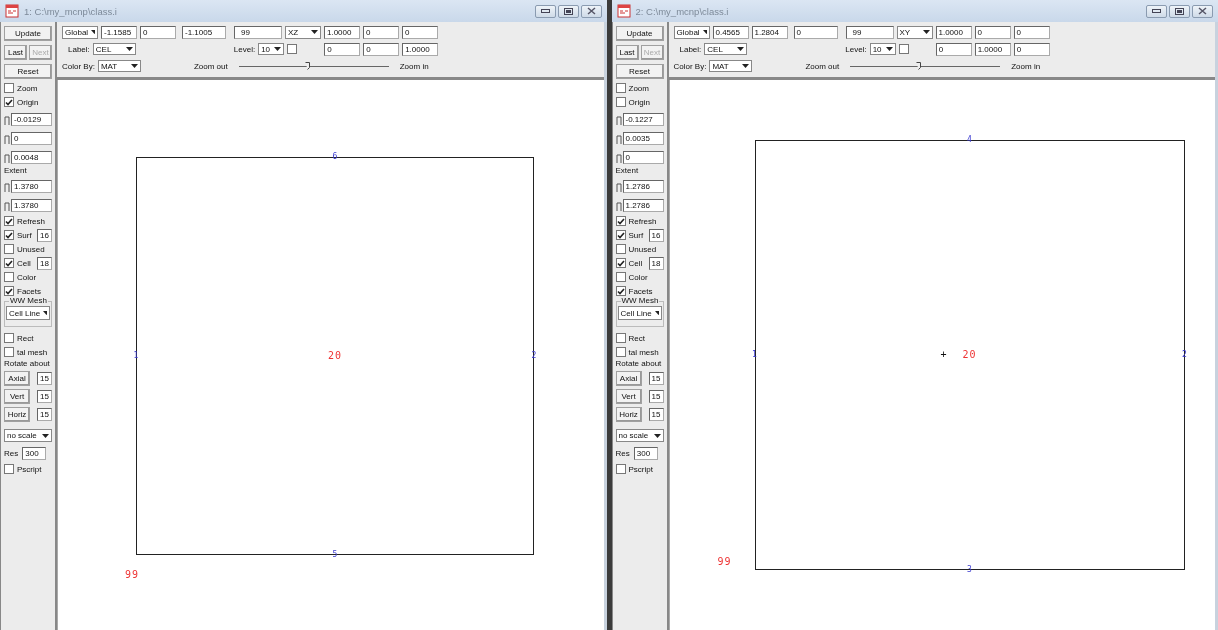 This screenshot has width=1218, height=630. Describe the element at coordinates (643, 138) in the screenshot. I see `value-field: 0.0035` at that location.